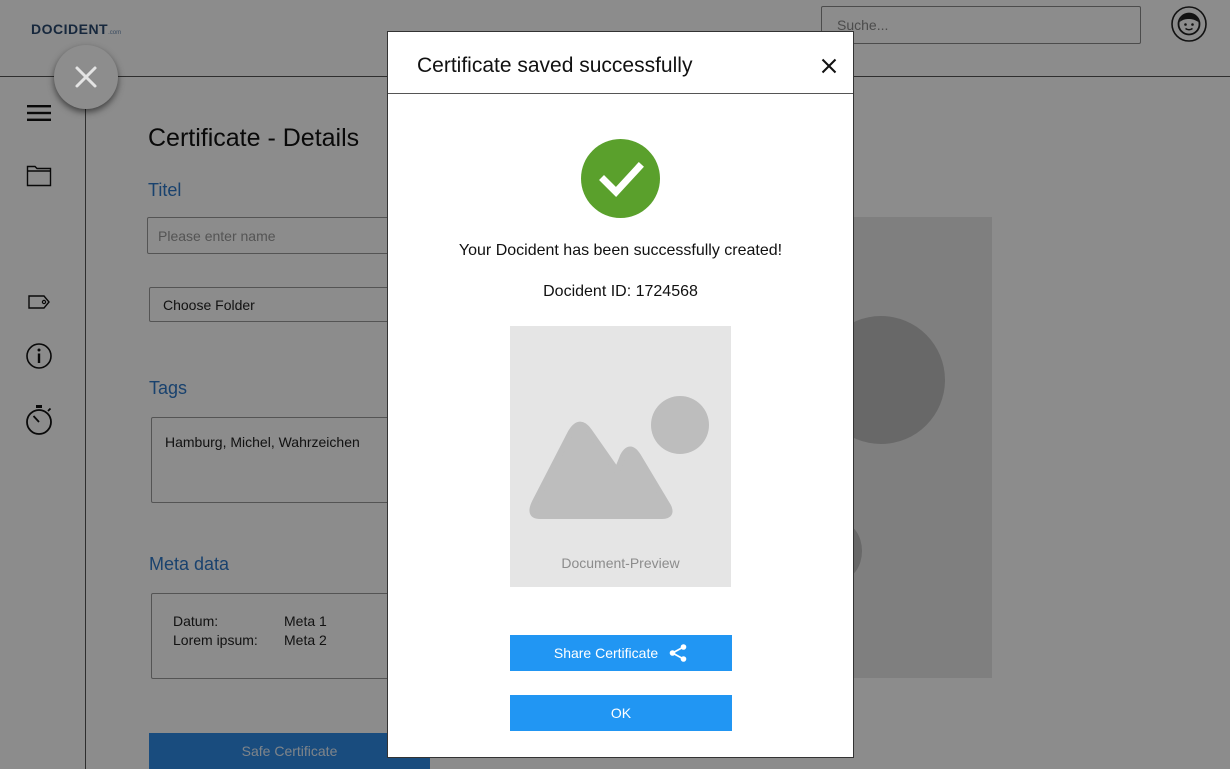  I want to click on dialog-title: Certificate saved successfully, so click(555, 65).